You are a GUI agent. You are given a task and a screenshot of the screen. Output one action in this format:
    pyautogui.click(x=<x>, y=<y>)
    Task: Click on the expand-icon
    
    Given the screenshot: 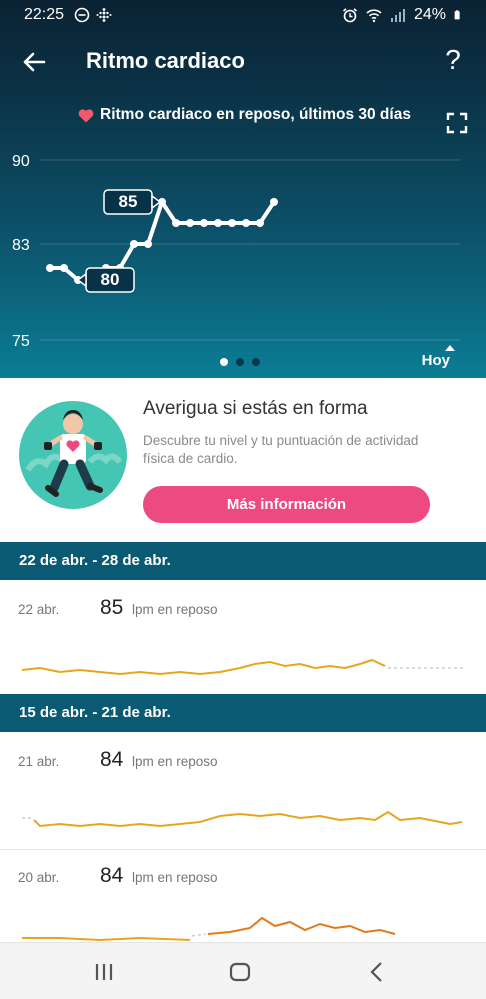 What is the action you would take?
    pyautogui.click(x=457, y=123)
    